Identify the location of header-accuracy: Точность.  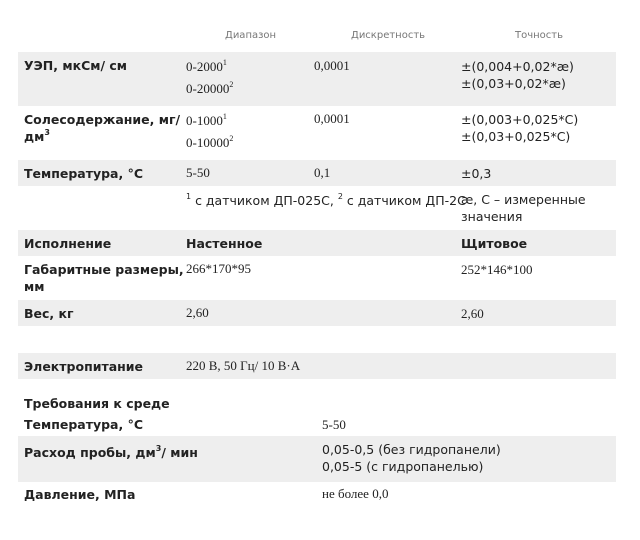
(539, 35).